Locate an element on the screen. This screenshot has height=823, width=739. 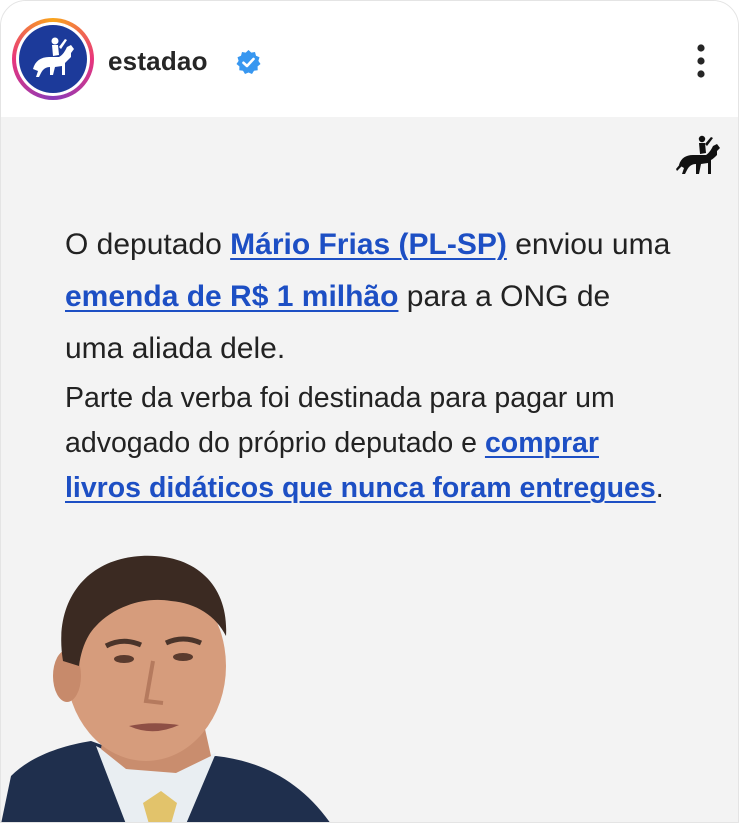
username: estadao is located at coordinates (158, 61).